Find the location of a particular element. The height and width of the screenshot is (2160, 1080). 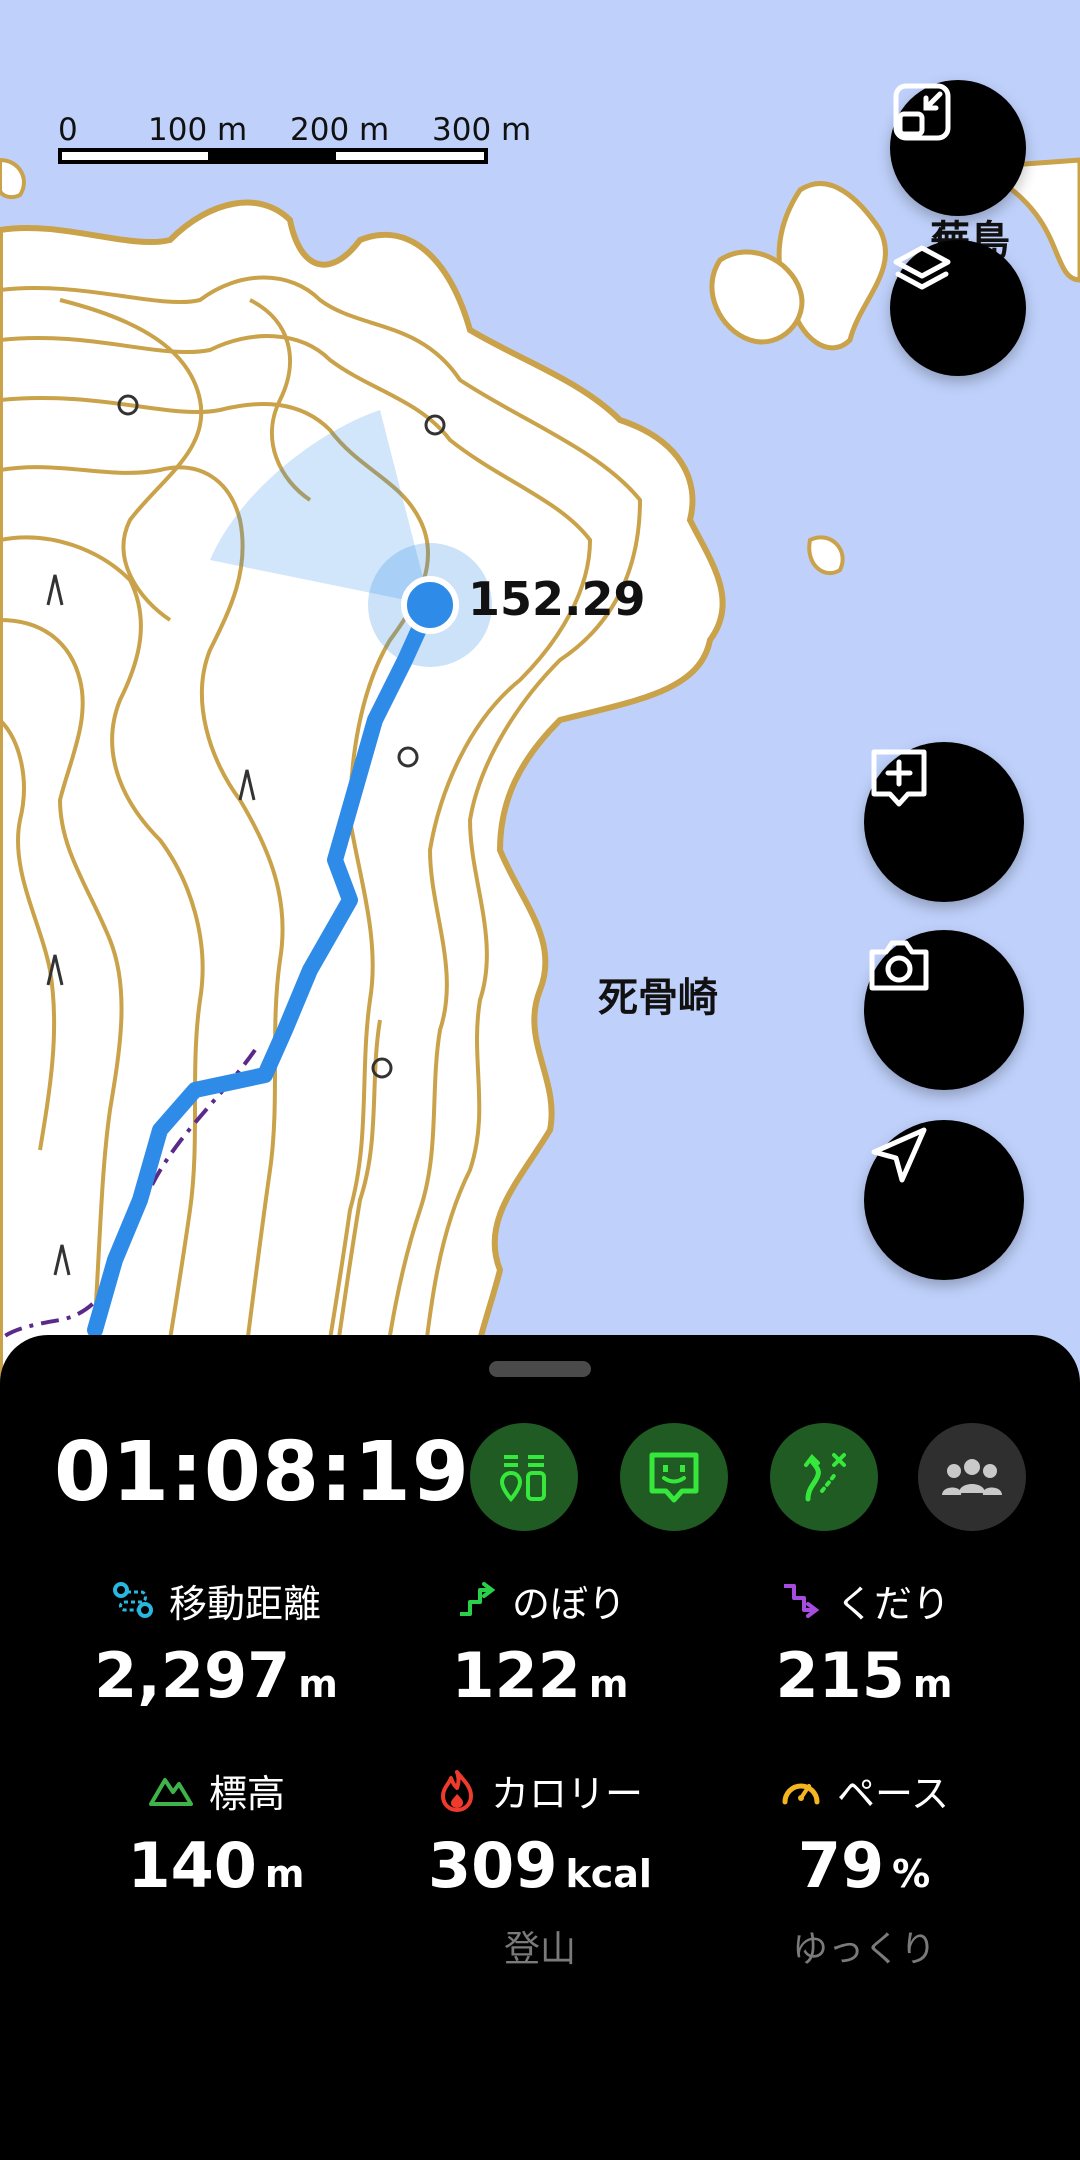

camera-button is located at coordinates (944, 1010).